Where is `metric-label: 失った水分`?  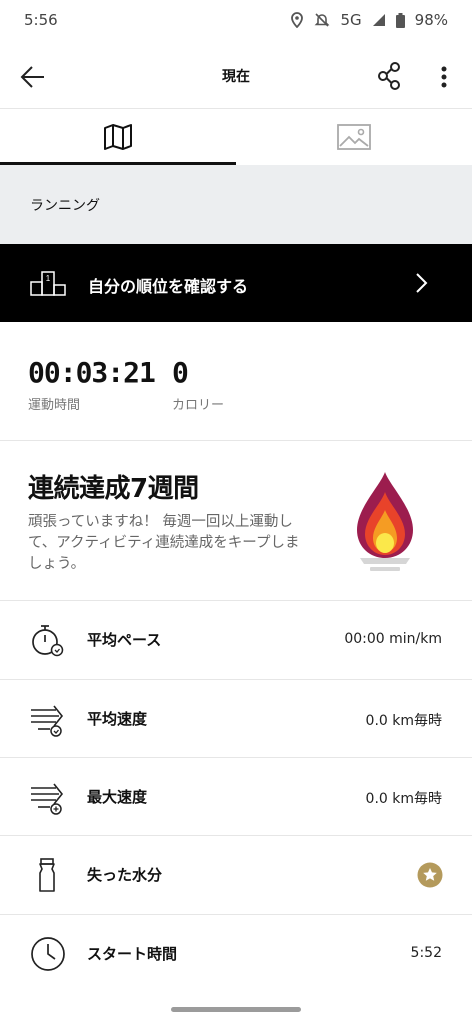 metric-label: 失った水分 is located at coordinates (125, 875).